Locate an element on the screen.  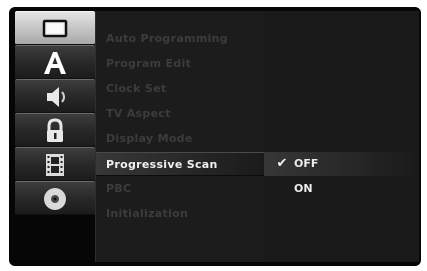
language-a-icon is located at coordinates (55, 63).